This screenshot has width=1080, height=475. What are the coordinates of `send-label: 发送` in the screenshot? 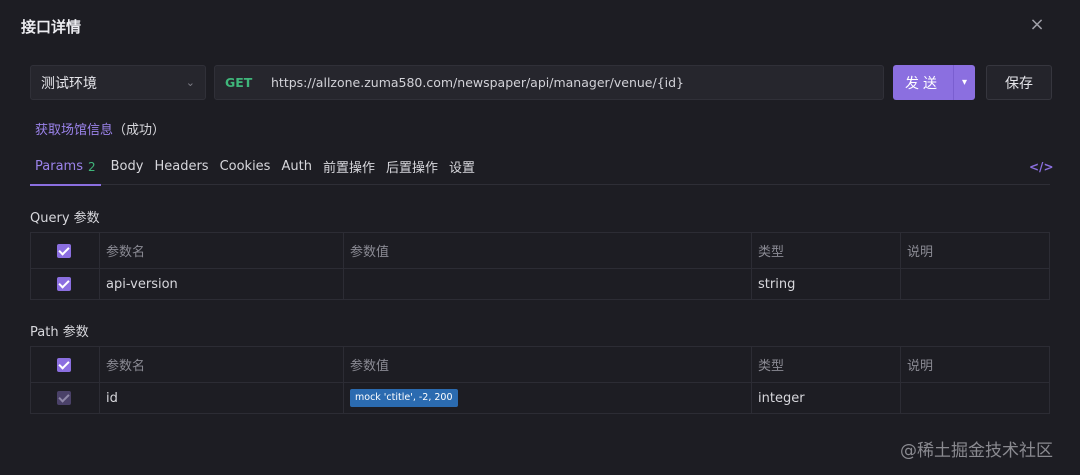 It's located at (923, 82).